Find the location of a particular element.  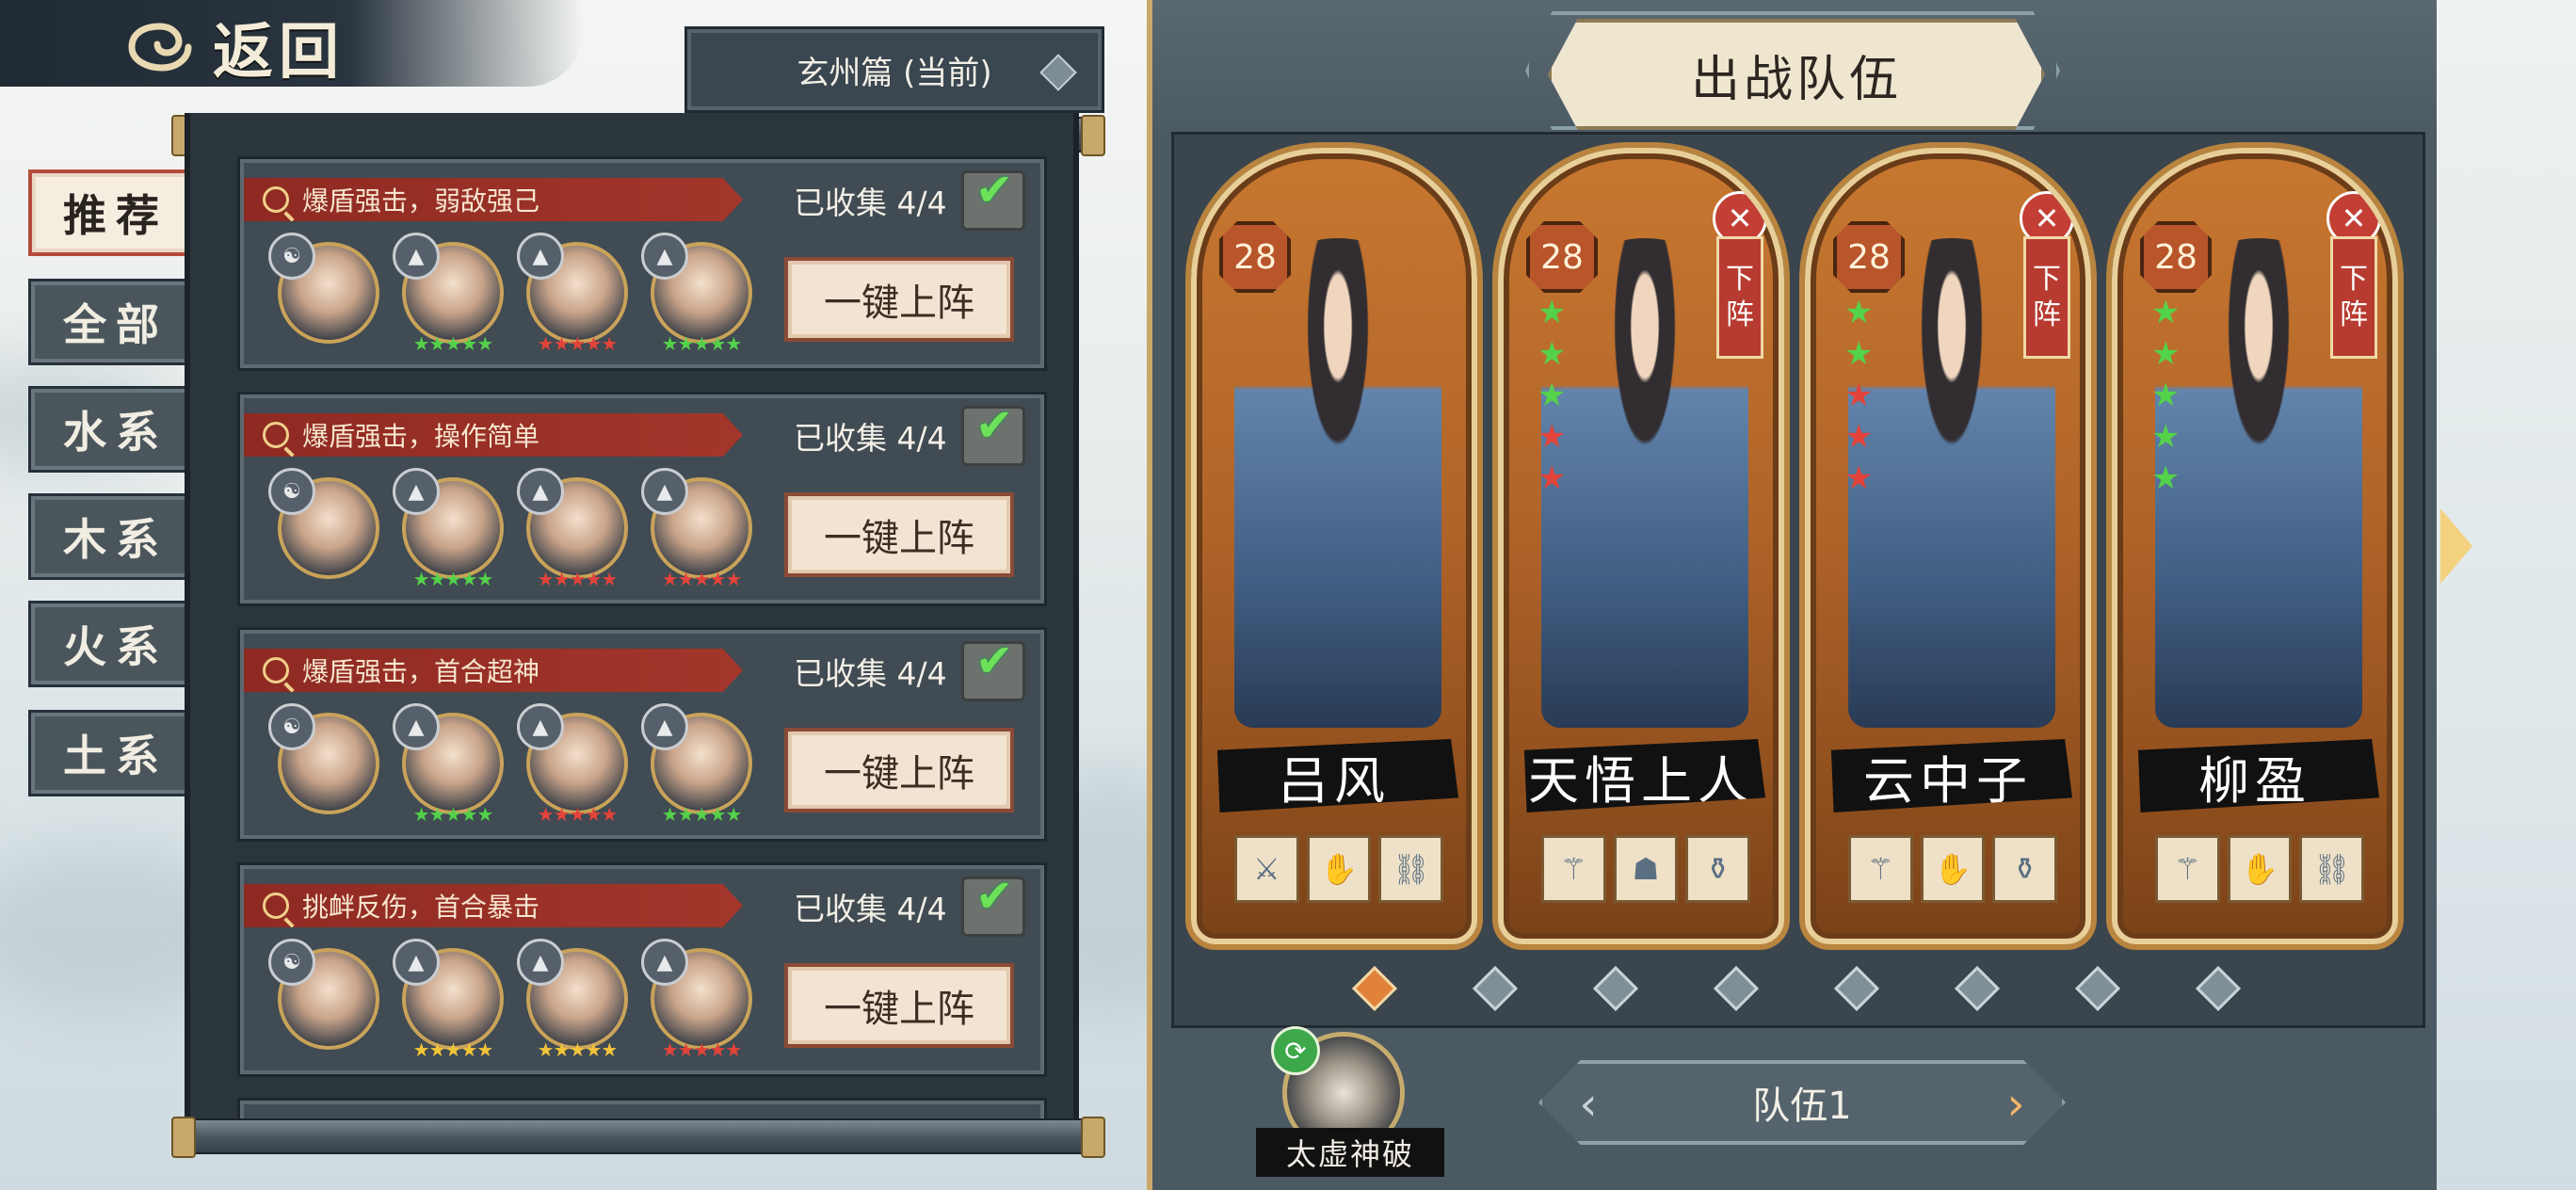

tab-wood: 木系 is located at coordinates (115, 536).